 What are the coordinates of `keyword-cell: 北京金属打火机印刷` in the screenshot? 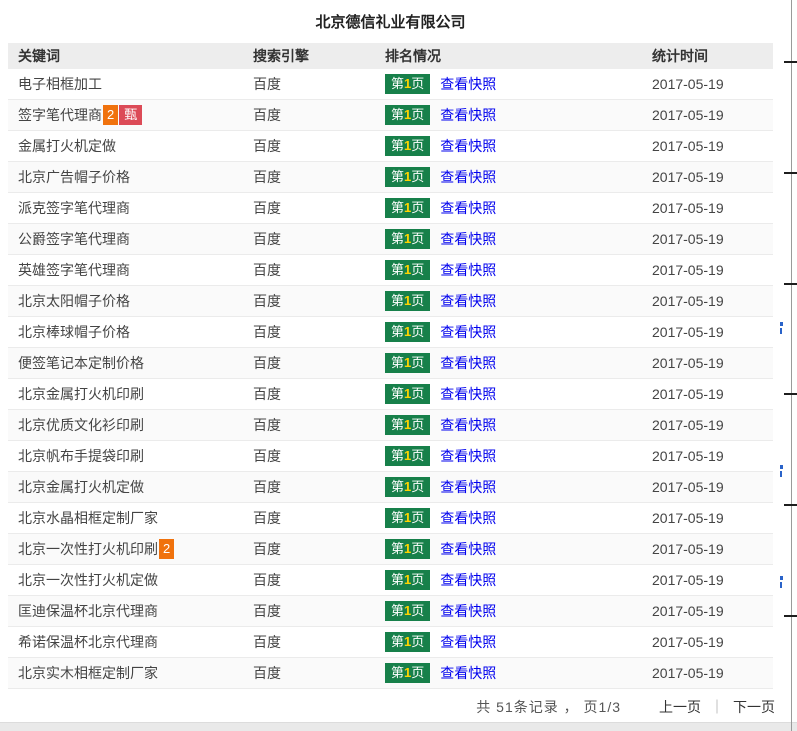 It's located at (130, 394).